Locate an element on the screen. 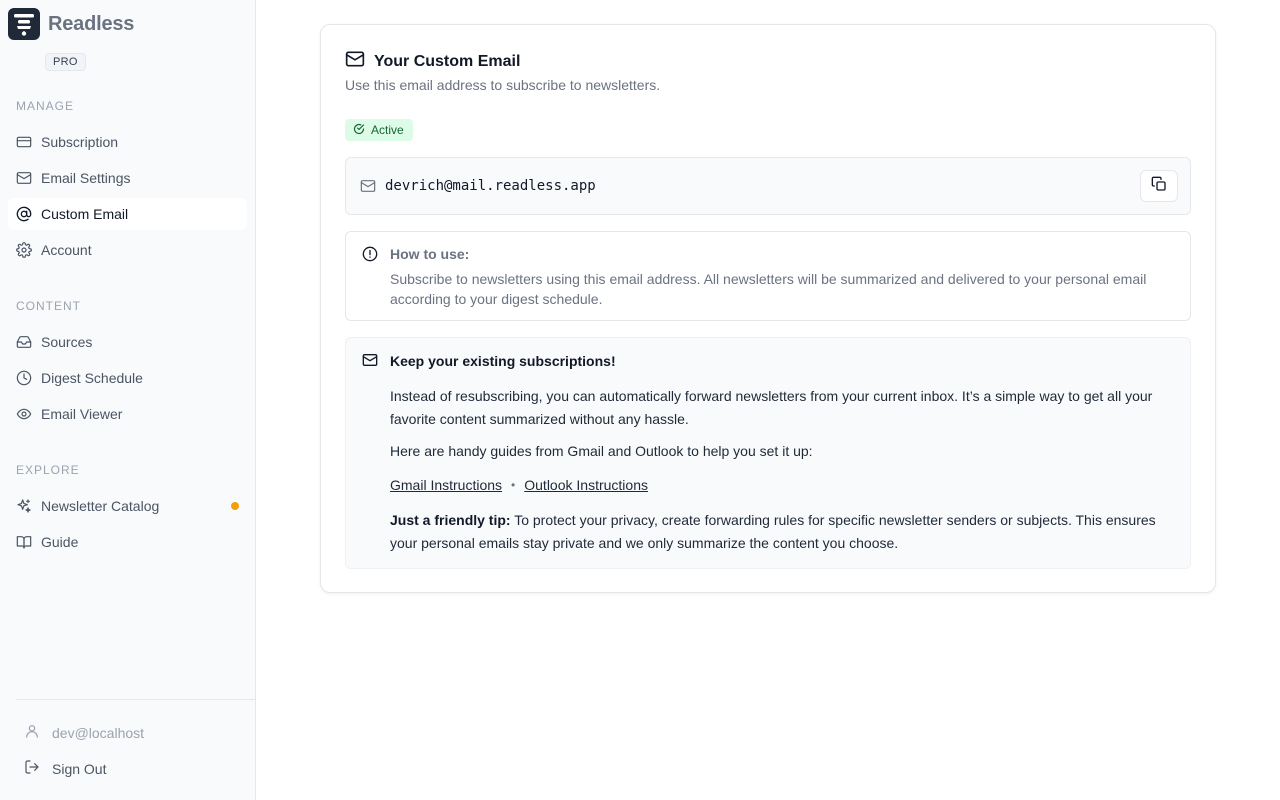 This screenshot has width=1280, height=800. gear-icon is located at coordinates (24, 250).